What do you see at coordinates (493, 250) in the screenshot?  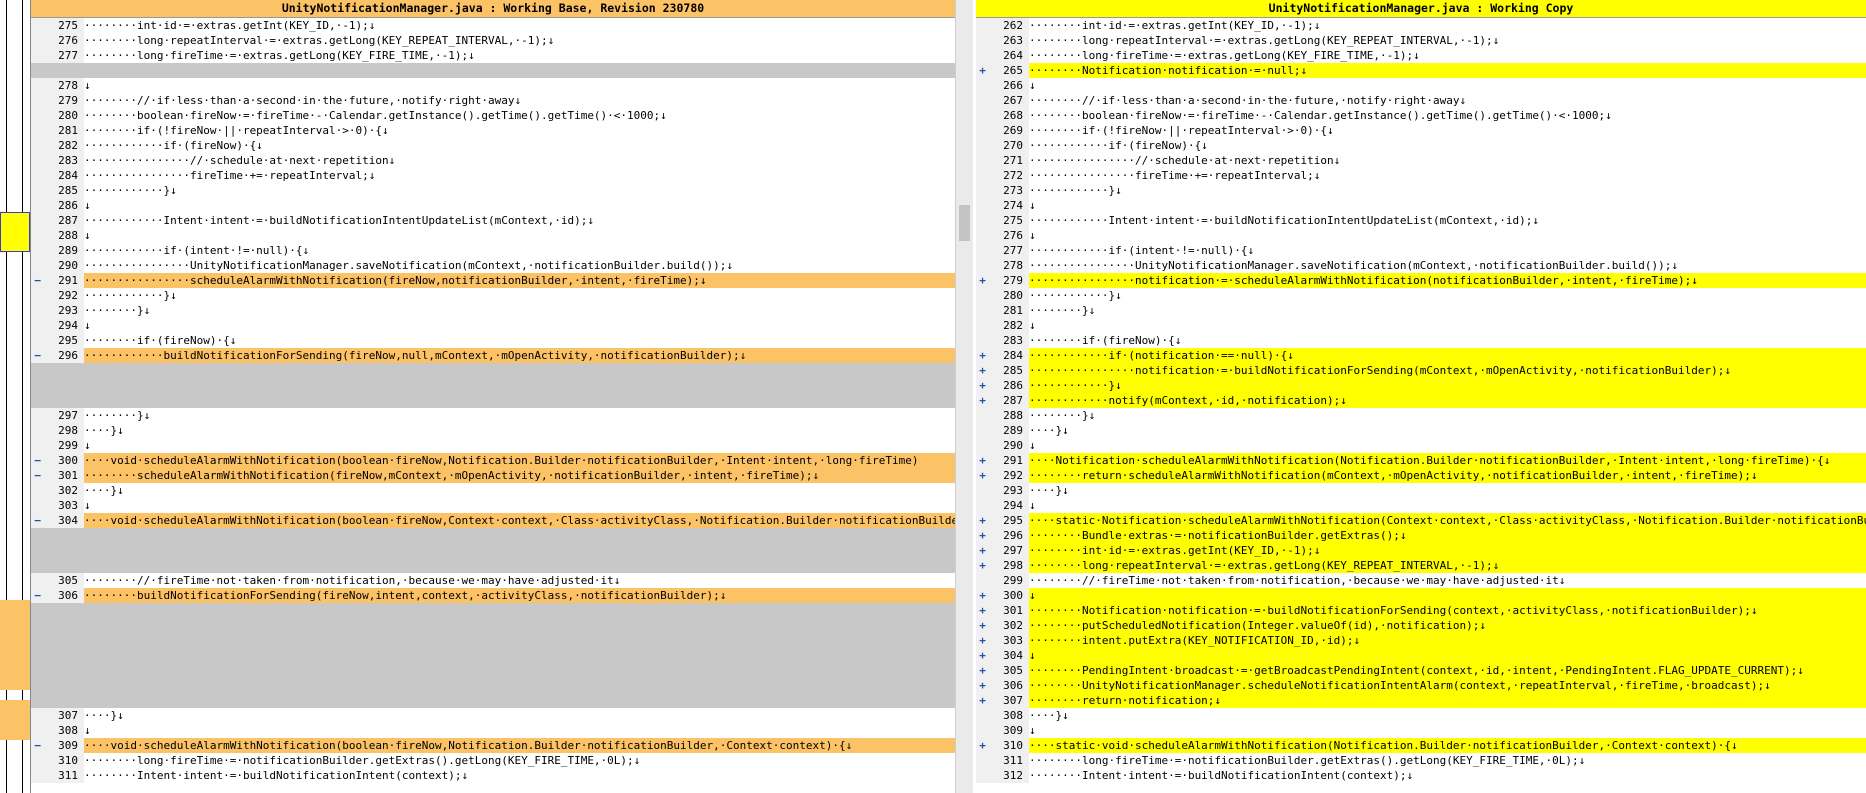 I see `code-line: 289 ············if·(intent·!=·null)·{↓` at bounding box center [493, 250].